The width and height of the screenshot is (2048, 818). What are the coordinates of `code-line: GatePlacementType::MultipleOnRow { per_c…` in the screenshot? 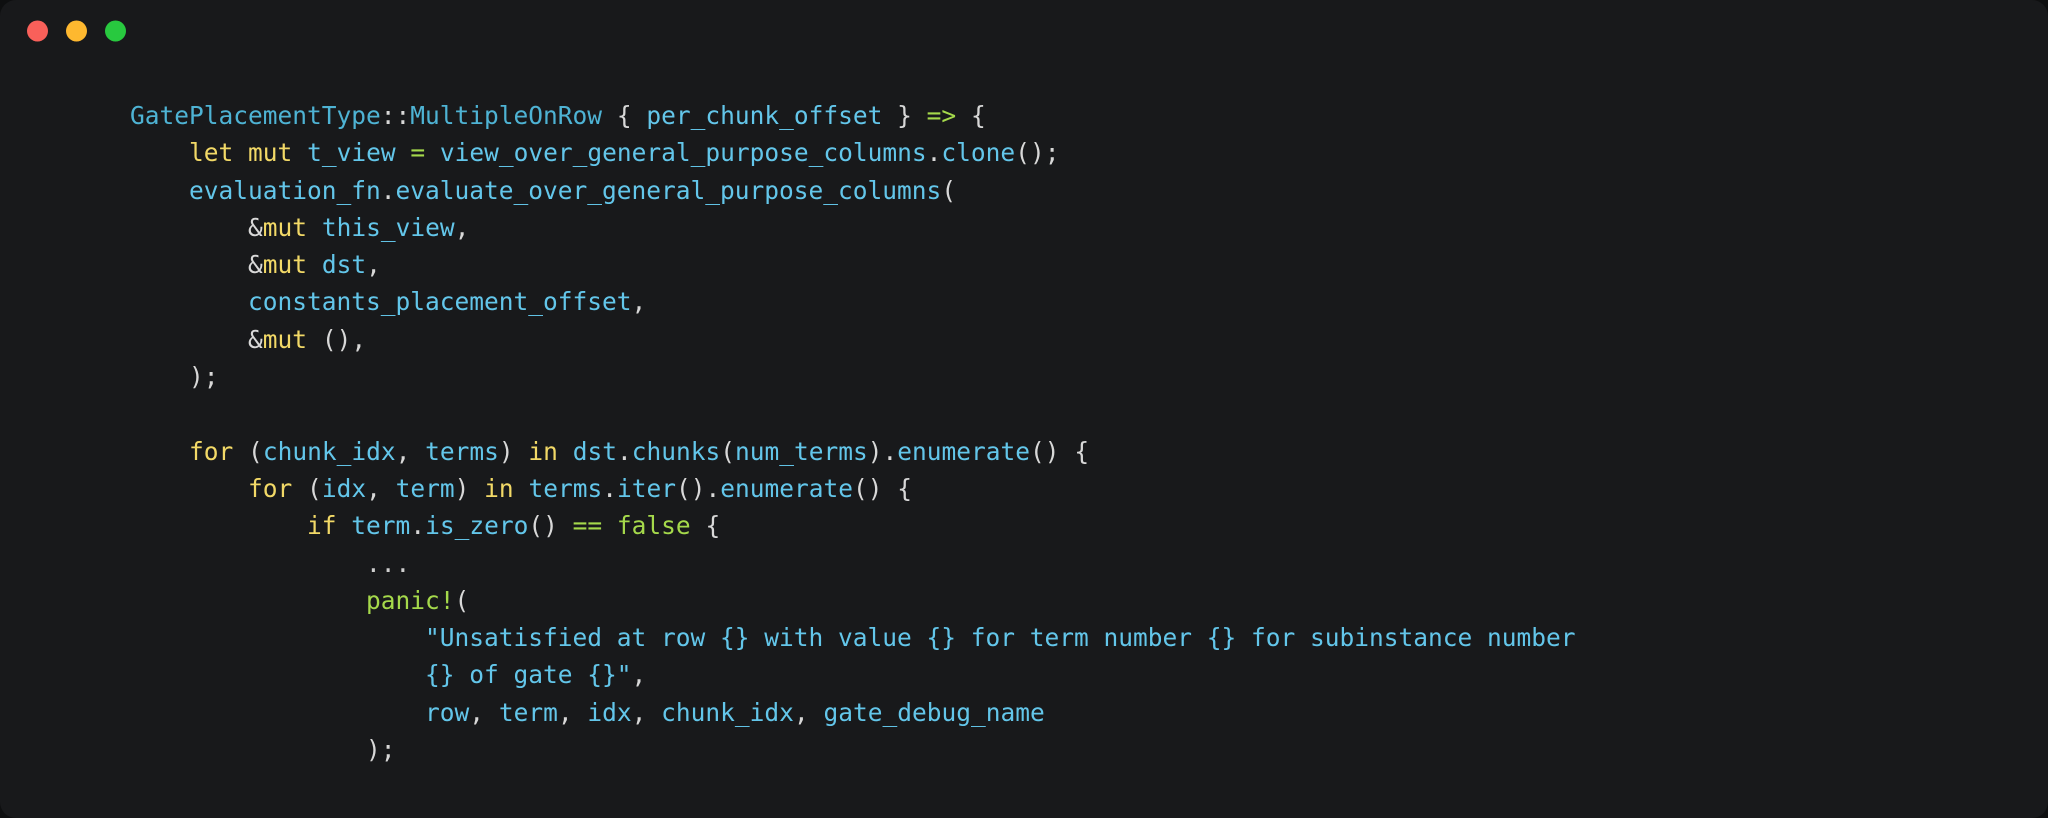 It's located at (1024, 115).